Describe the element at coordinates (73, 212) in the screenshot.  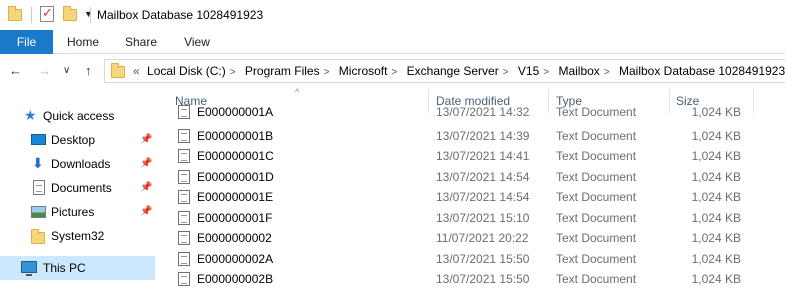
I see `sidebar-item-label: Pictures` at that location.